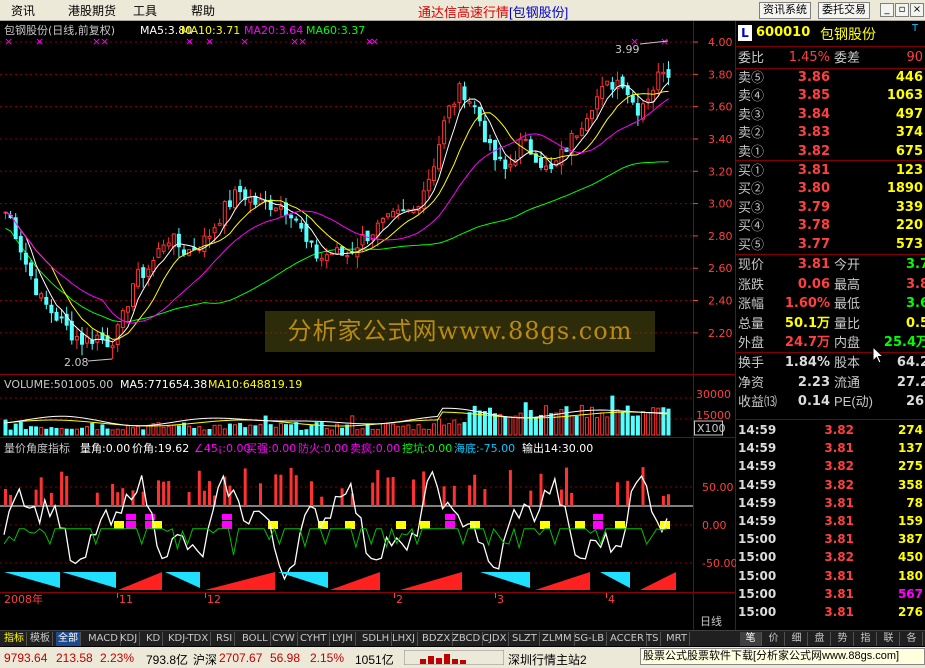  What do you see at coordinates (912, 639) in the screenshot?
I see `right-tab-7: 各` at bounding box center [912, 639].